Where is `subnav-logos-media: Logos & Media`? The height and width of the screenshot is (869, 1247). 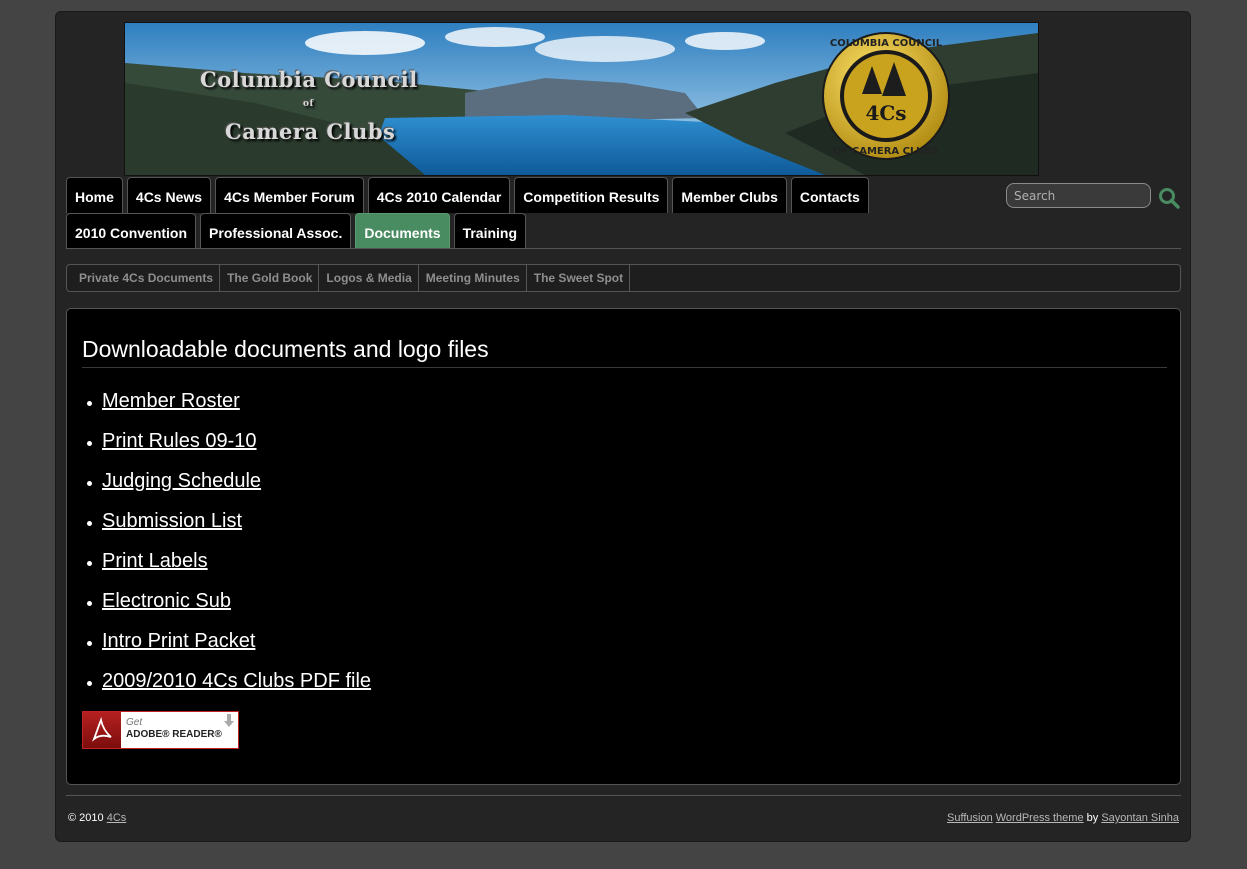
subnav-logos-media: Logos & Media is located at coordinates (369, 278).